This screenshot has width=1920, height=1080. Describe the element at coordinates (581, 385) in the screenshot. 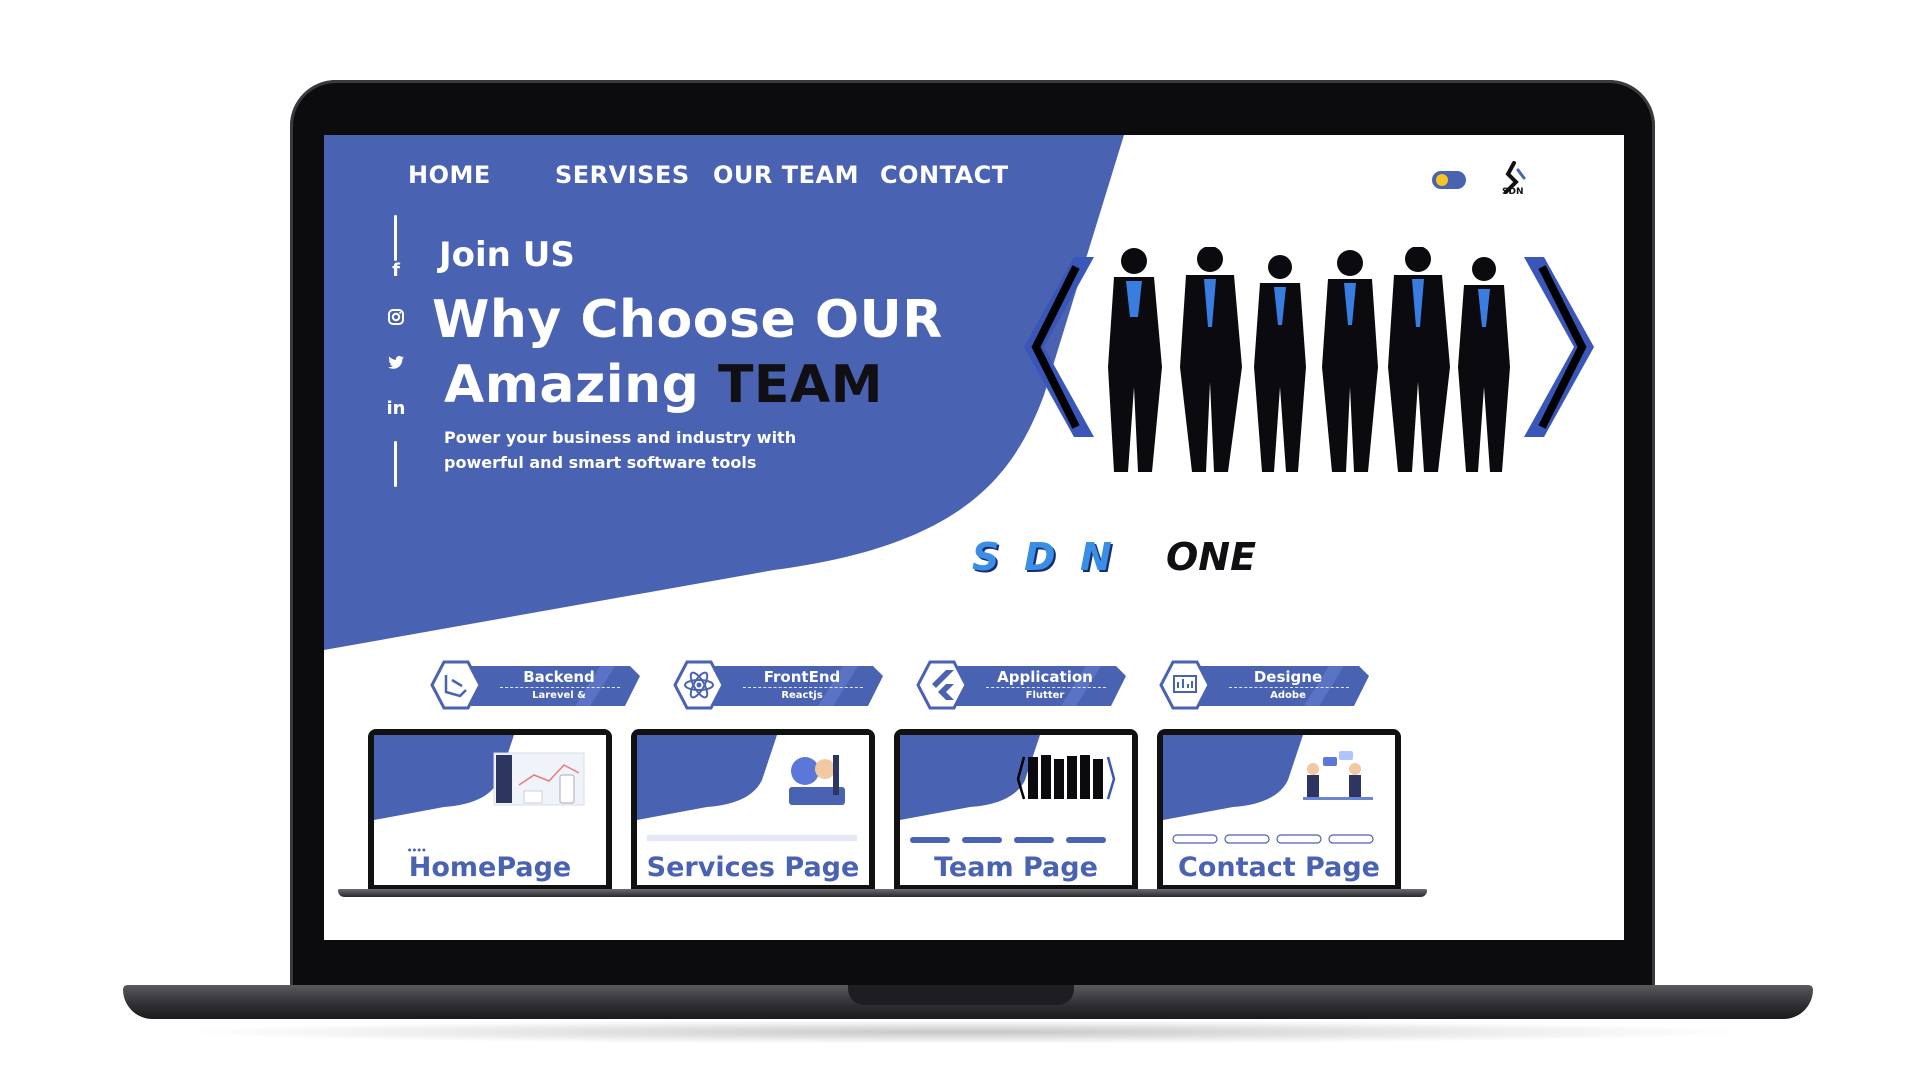

I see `headline-amazing: Amazing` at that location.